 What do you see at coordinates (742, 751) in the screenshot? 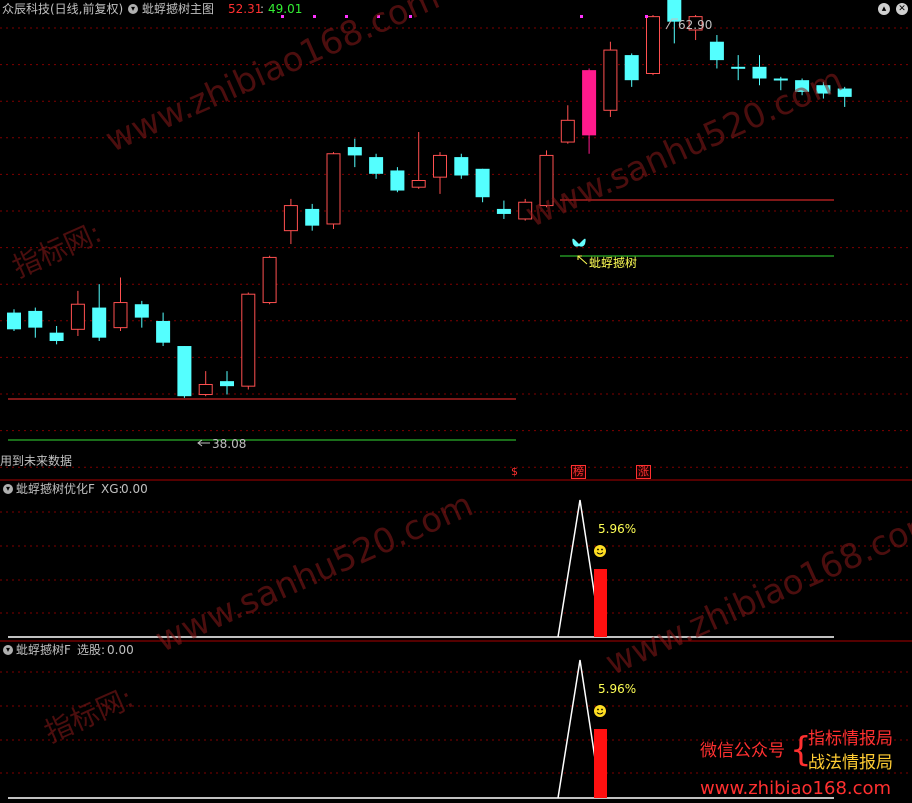
I see `footer-wechat-label: 微信公众号` at bounding box center [742, 751].